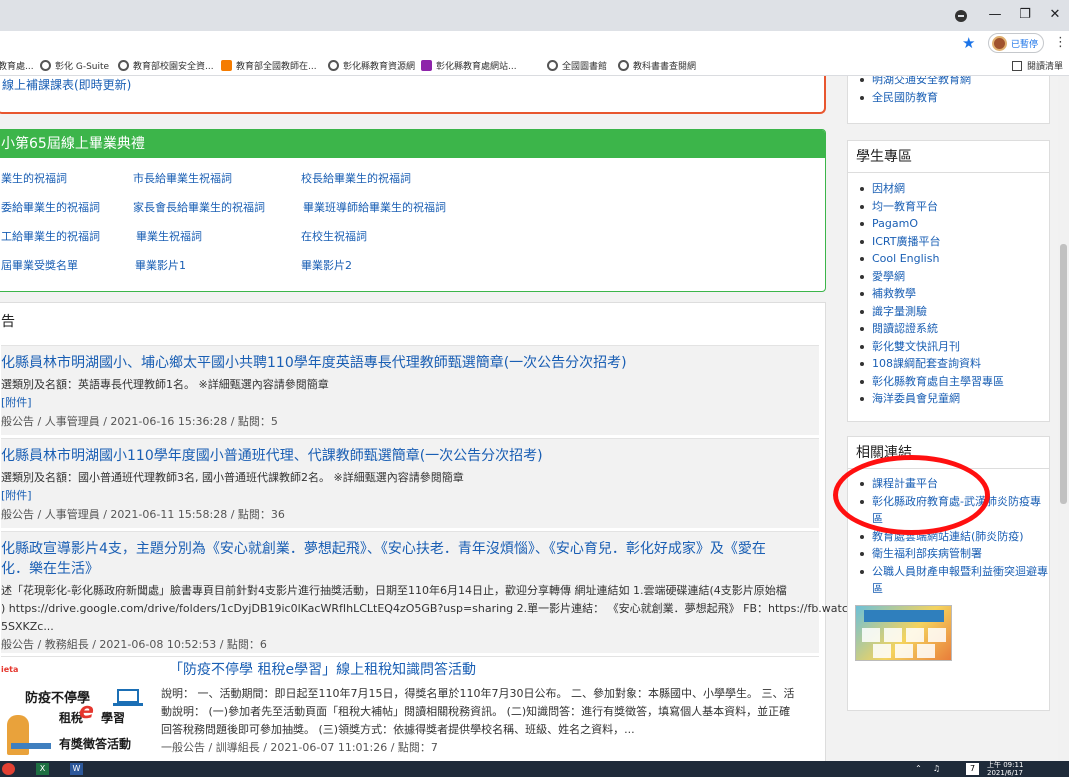 This screenshot has width=1069, height=777. What do you see at coordinates (534, 15) in the screenshot?
I see `browser-titlebar: — ❐ ✕` at bounding box center [534, 15].